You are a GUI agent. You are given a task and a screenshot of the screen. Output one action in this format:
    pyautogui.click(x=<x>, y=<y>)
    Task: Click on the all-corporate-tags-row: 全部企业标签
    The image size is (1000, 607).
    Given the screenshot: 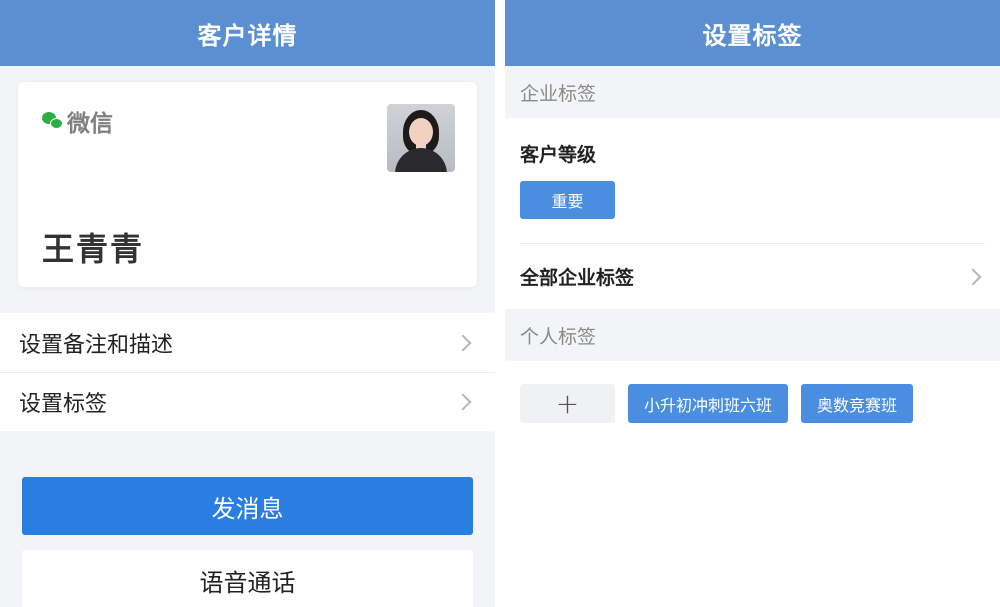 What is the action you would take?
    pyautogui.click(x=752, y=276)
    